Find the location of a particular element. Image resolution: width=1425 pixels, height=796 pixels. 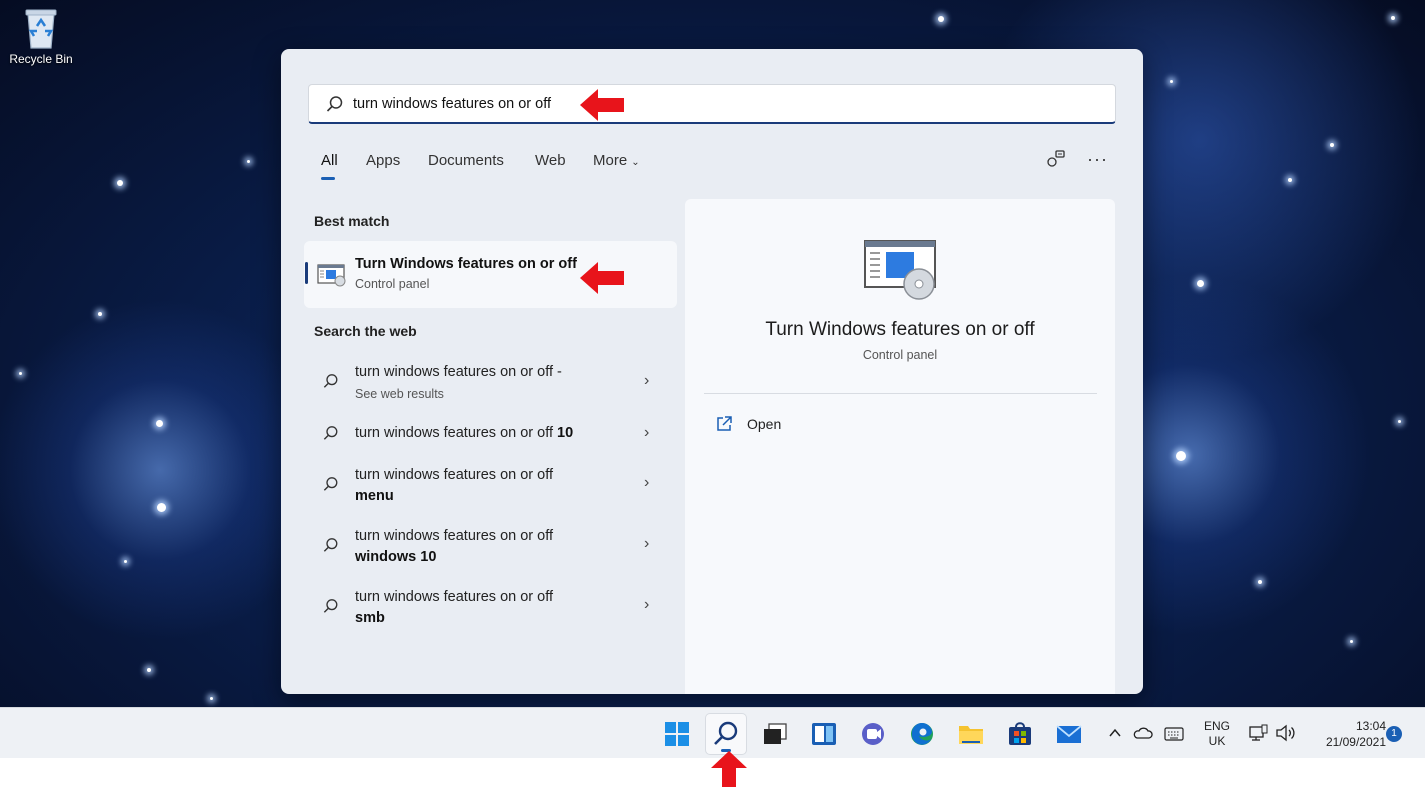

preview-subtitle: Control panel is located at coordinates (900, 355).